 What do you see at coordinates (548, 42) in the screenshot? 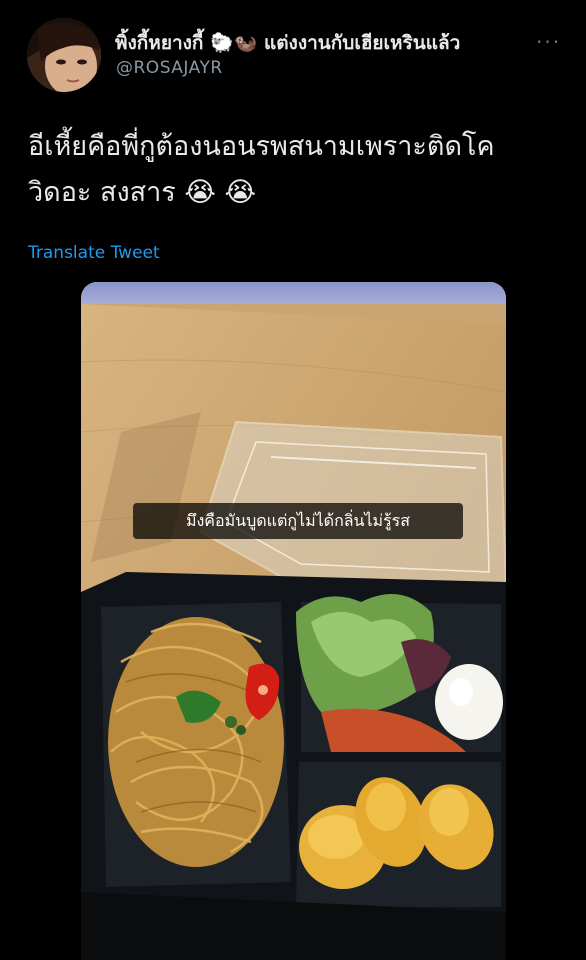
I see `more-dots-icon: ···` at bounding box center [548, 42].